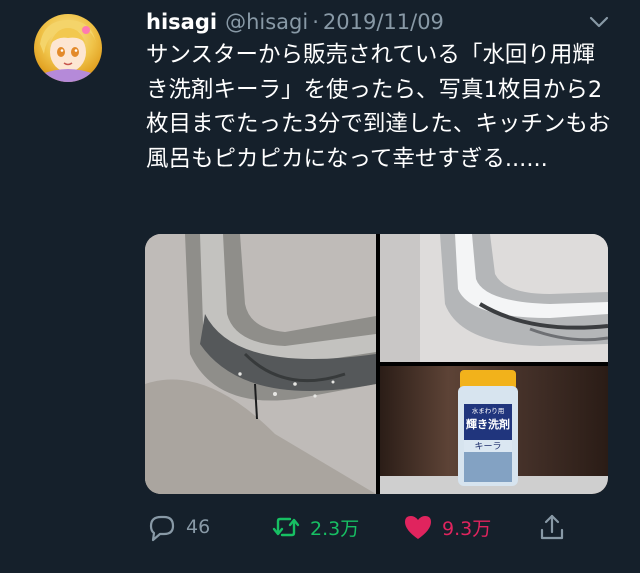  Describe the element at coordinates (467, 528) in the screenshot. I see `like-count: 9.3万` at that location.